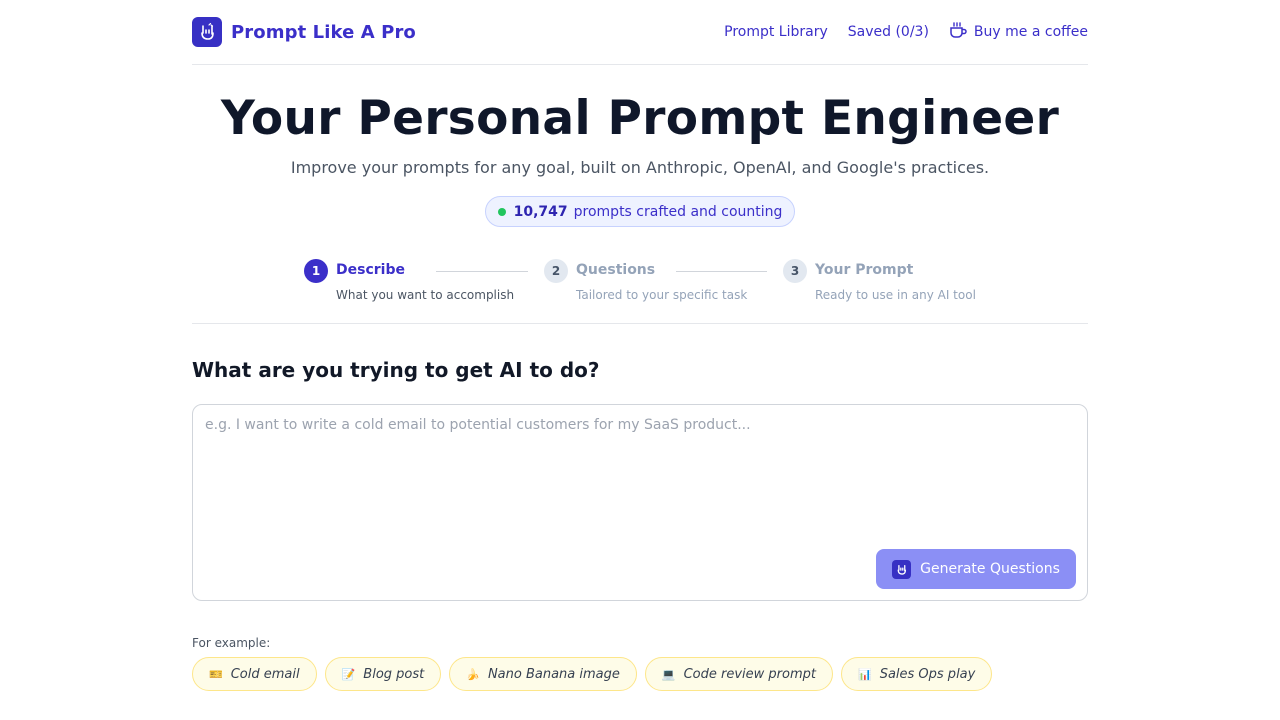 This screenshot has width=1280, height=720. I want to click on generate-questions-label: Generate Questions, so click(990, 569).